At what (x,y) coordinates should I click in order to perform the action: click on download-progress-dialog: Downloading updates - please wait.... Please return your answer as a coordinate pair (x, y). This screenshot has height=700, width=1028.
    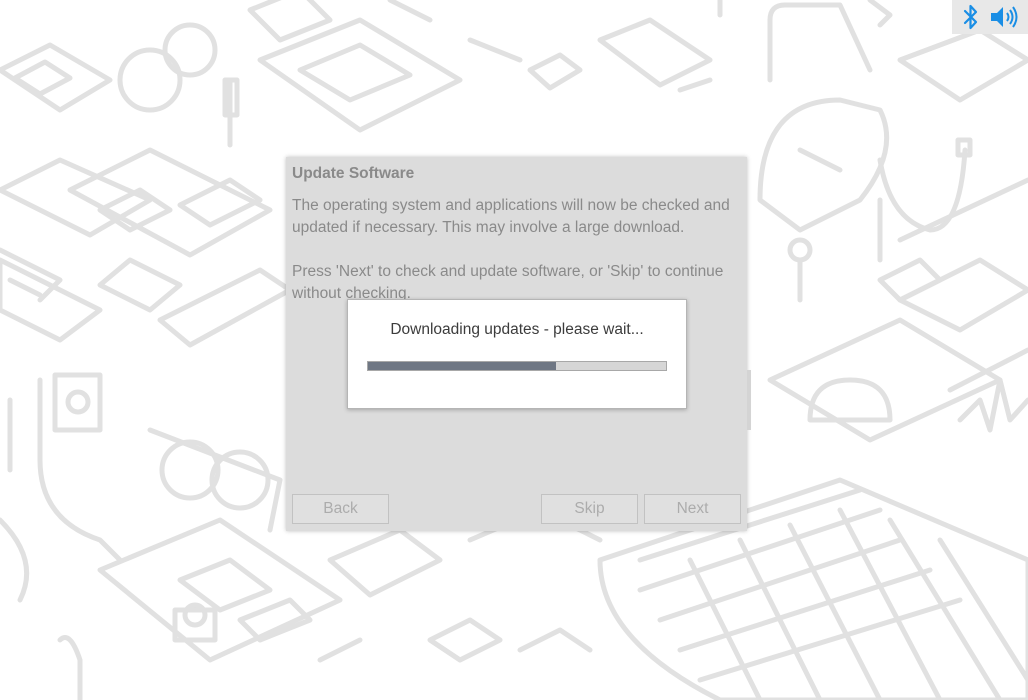
    Looking at the image, I should click on (517, 354).